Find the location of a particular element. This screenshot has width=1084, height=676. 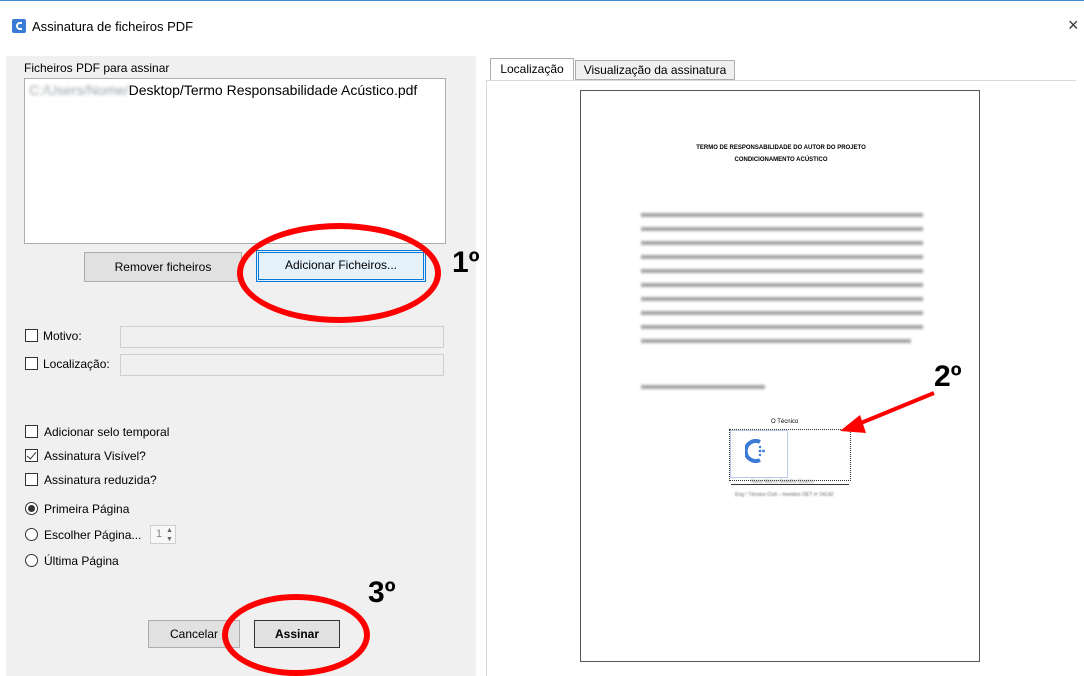

timestamp-label: Adicionar selo temporal is located at coordinates (107, 432).